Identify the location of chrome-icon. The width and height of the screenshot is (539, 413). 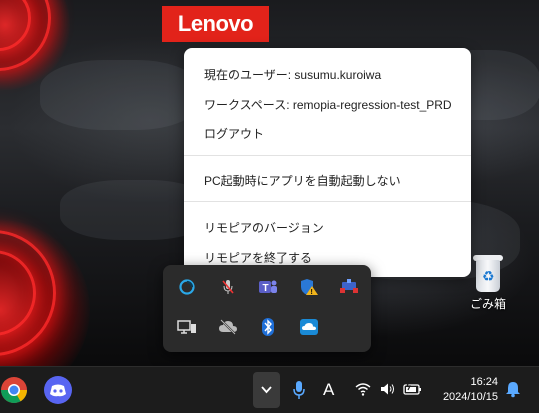
(14, 390).